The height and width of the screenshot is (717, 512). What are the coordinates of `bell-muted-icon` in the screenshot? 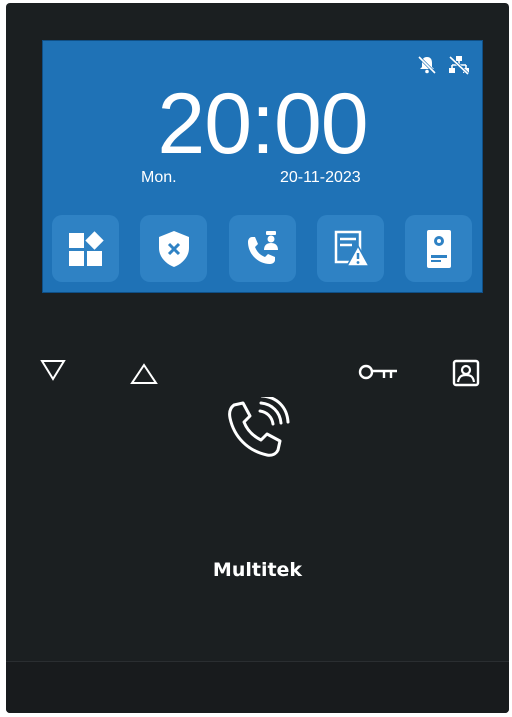 It's located at (427, 65).